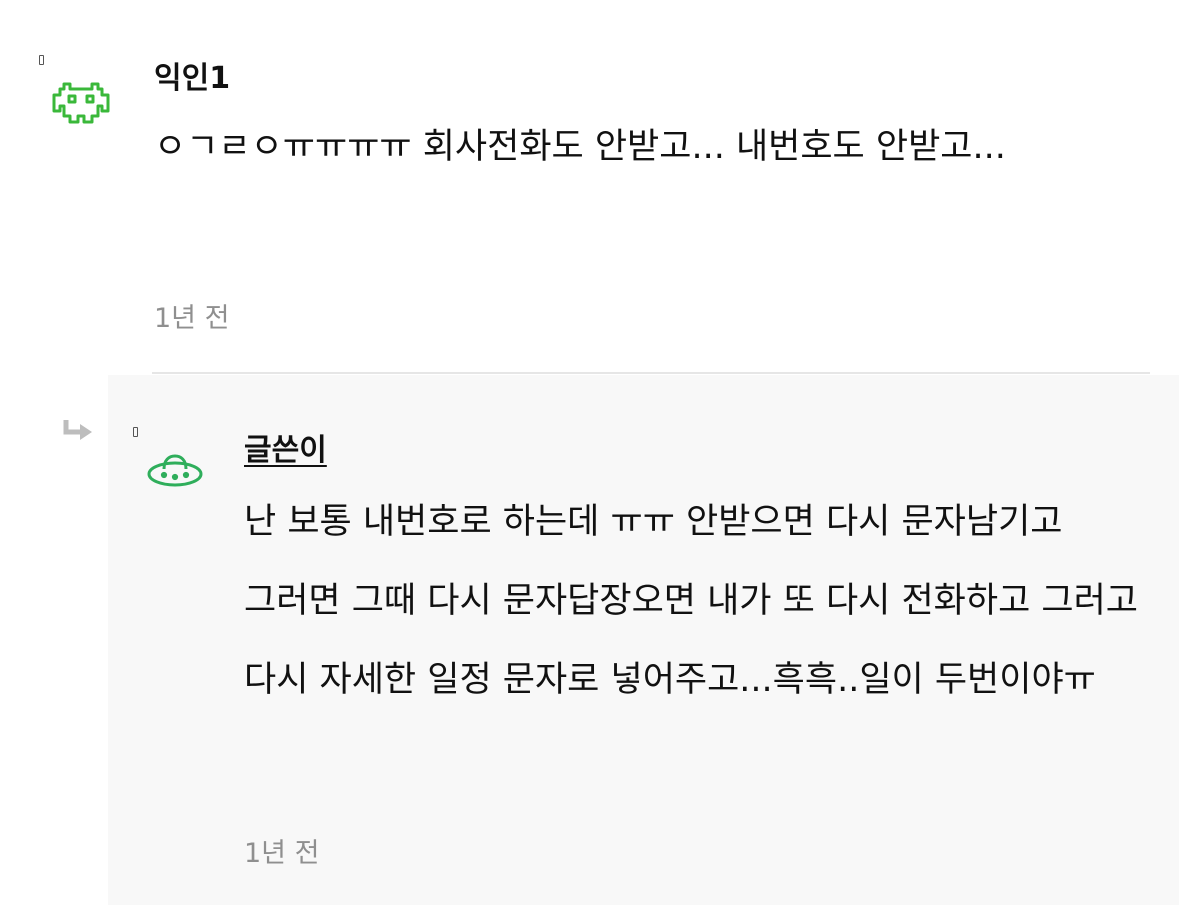 The width and height of the screenshot is (1179, 905). I want to click on ufo-icon, so click(175, 473).